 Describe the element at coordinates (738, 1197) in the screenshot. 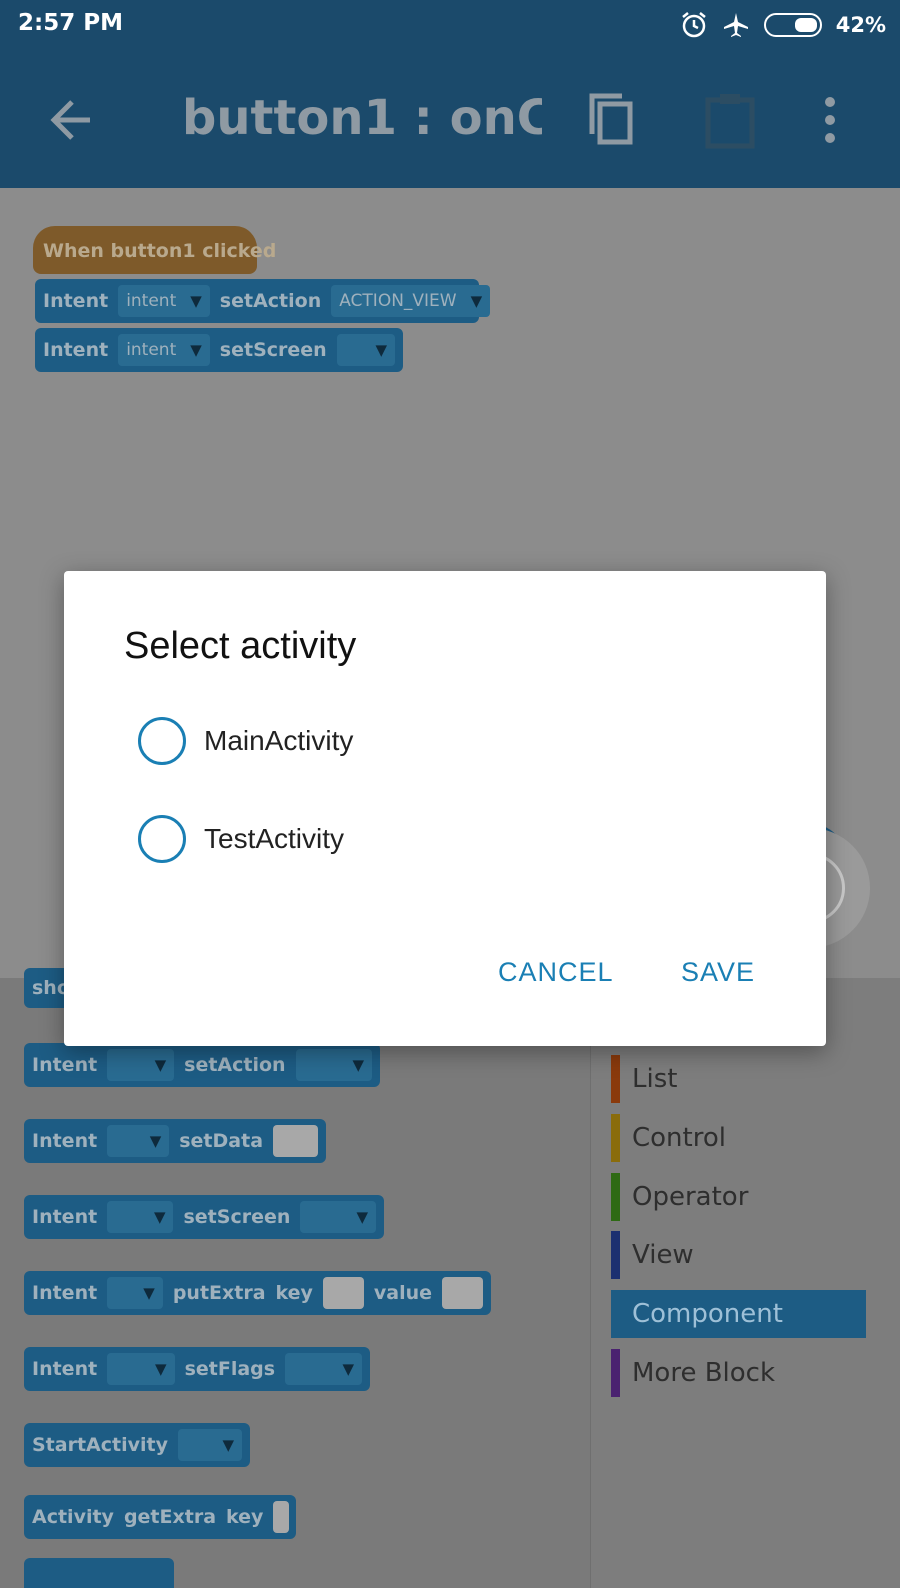

I see `category-operator: Operator` at that location.